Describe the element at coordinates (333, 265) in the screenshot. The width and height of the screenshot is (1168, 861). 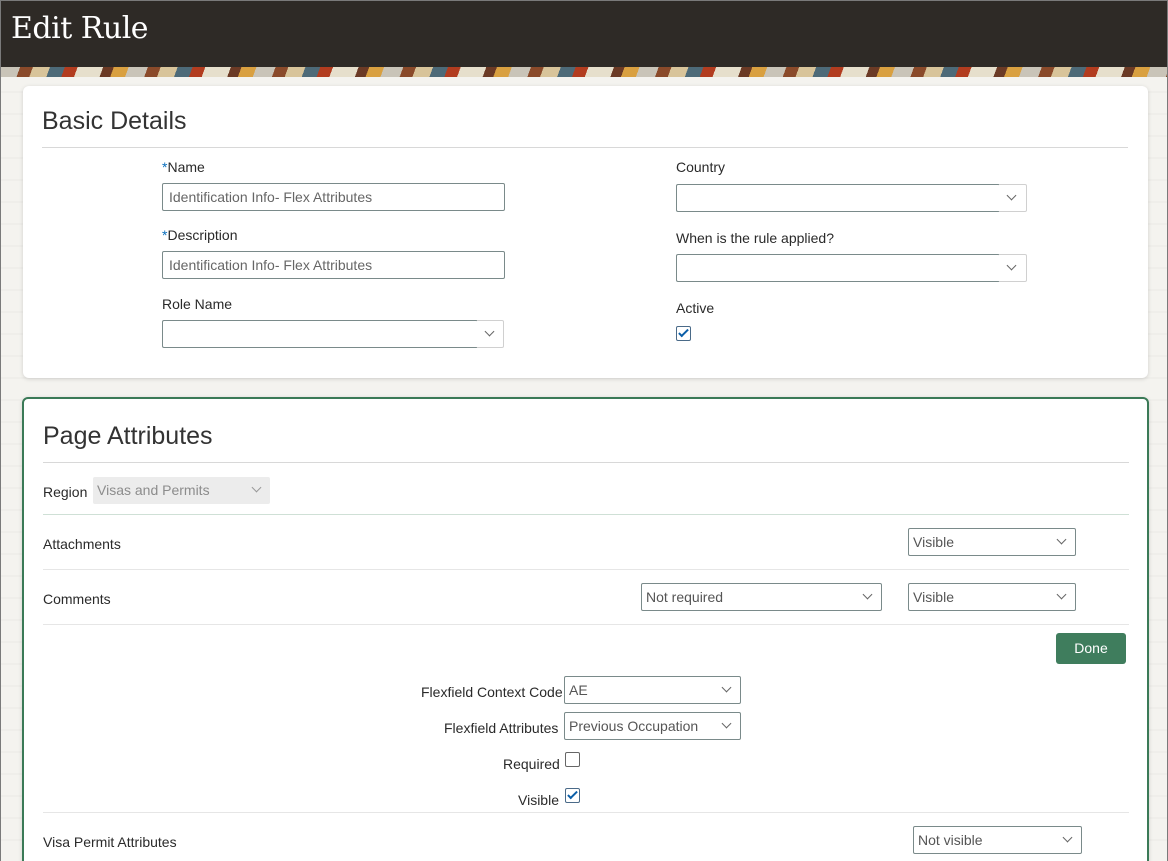
I see `description-field: Identification Info- Flex Attributes` at that location.